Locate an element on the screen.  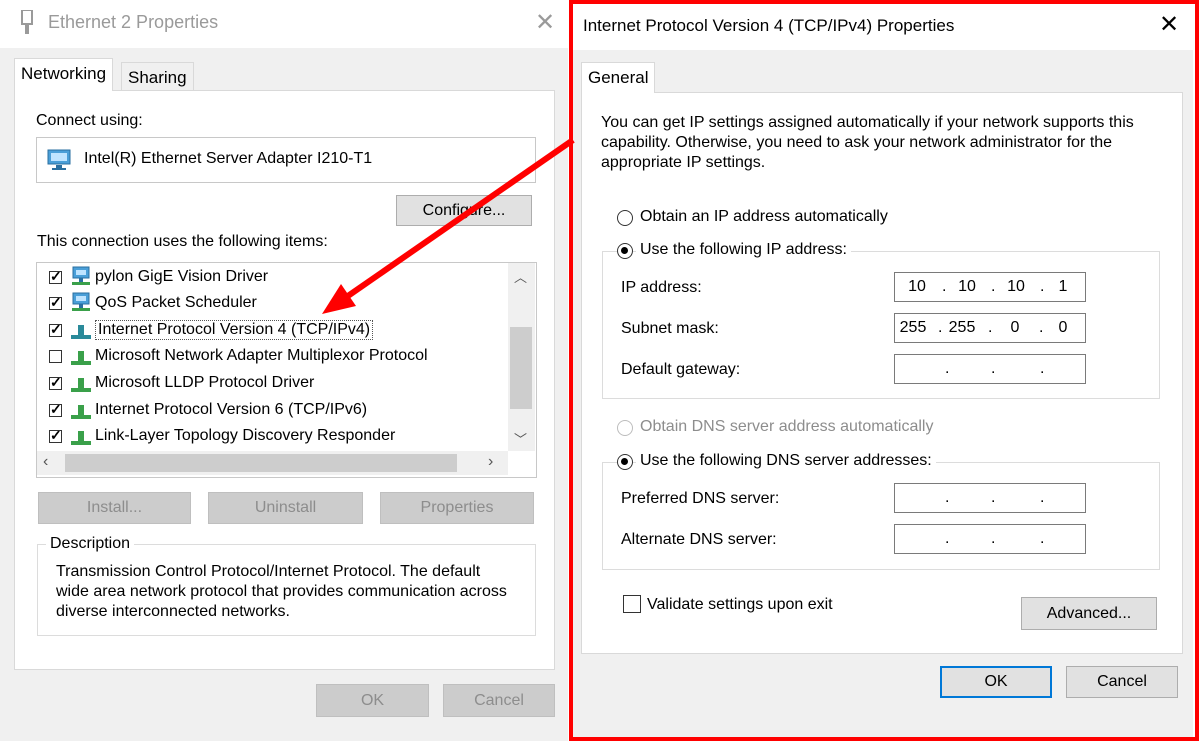
arrow-shaft is located at coordinates (459, 219).